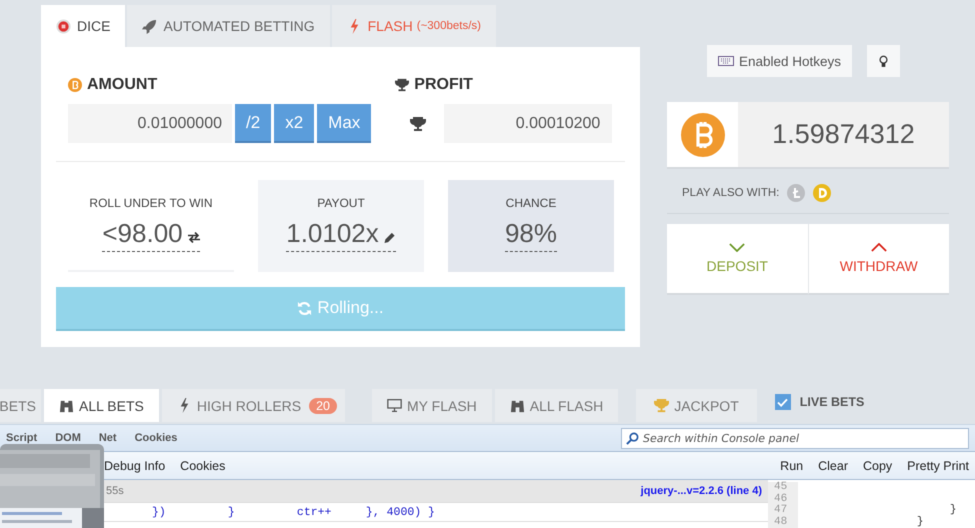  What do you see at coordinates (783, 510) in the screenshot?
I see `line-number: 47` at bounding box center [783, 510].